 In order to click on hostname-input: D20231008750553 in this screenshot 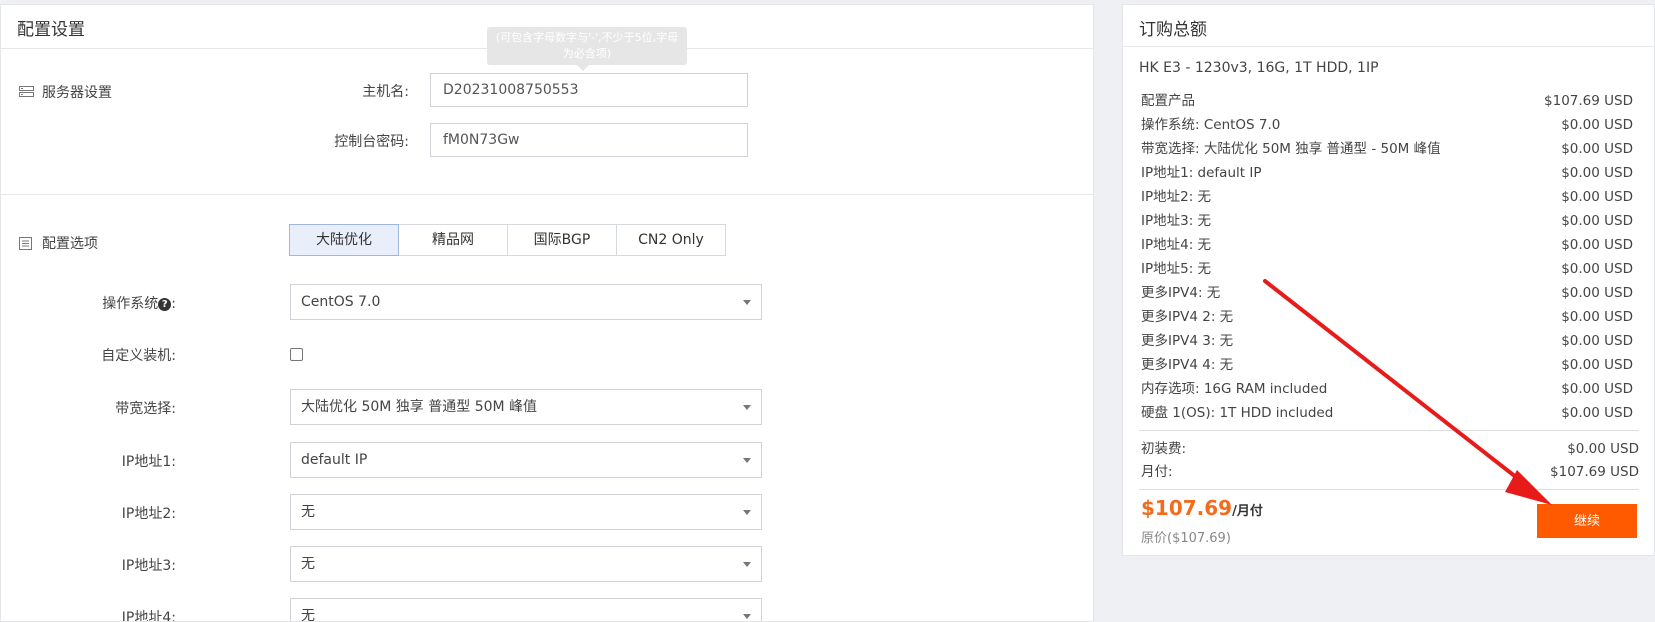, I will do `click(589, 90)`.